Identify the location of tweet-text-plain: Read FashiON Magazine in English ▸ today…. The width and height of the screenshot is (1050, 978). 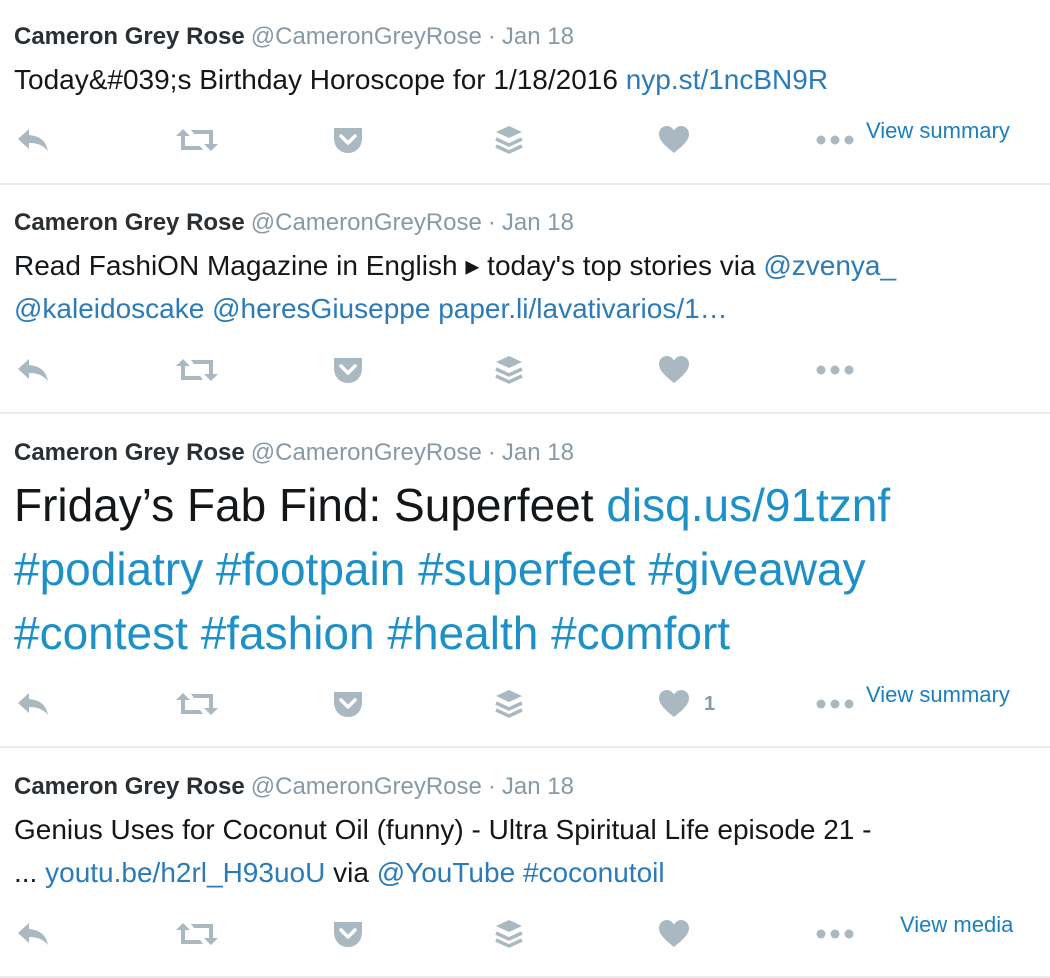
(389, 265).